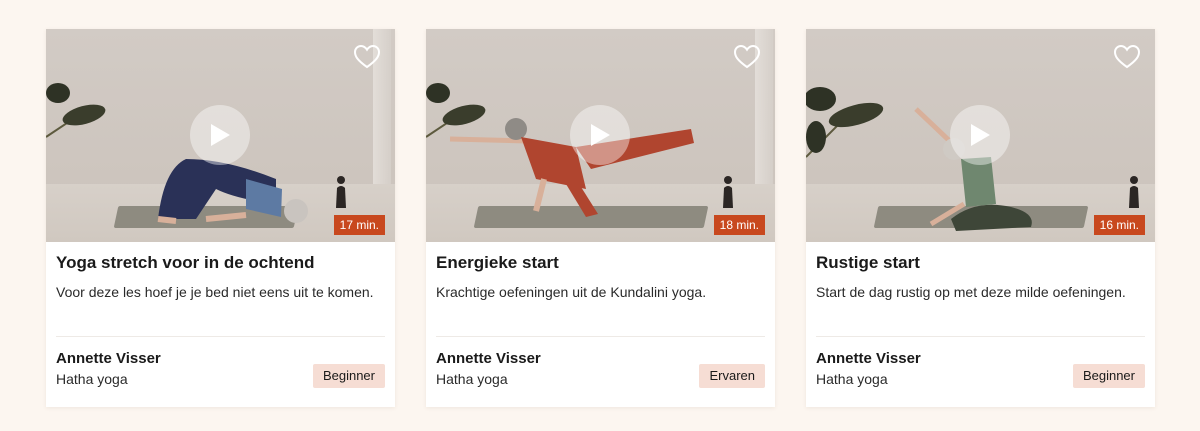  What do you see at coordinates (732, 376) in the screenshot?
I see `level-badge: Ervaren` at bounding box center [732, 376].